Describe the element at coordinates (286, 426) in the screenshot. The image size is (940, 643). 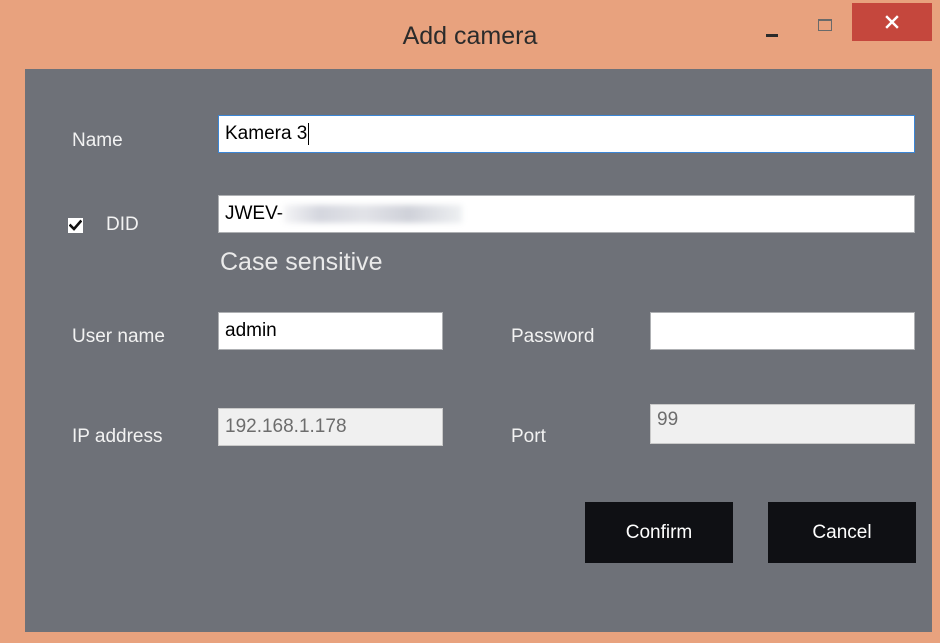
I see `ip-address-input-value: 192.168.1.178` at that location.